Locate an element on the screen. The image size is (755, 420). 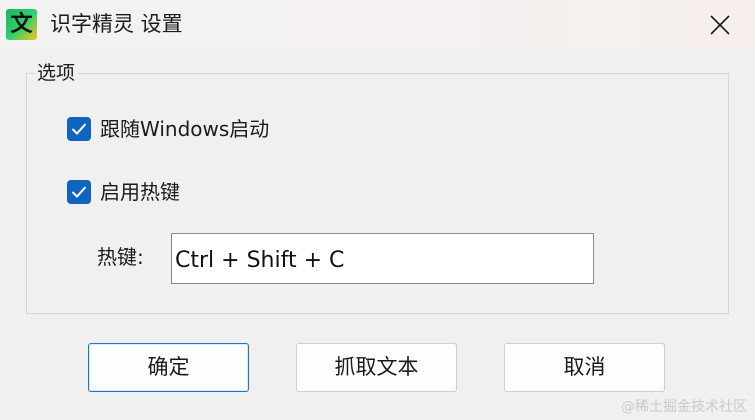
app-icon-glyph: 文 is located at coordinates (21, 24).